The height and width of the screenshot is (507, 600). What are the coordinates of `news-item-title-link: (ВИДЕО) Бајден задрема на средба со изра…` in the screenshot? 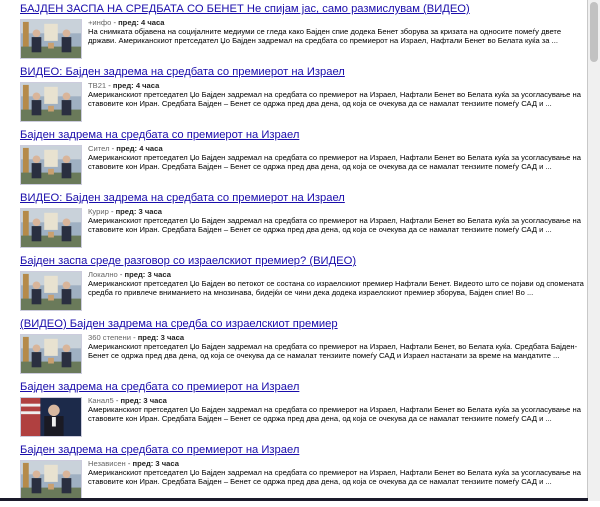 It's located at (303, 324).